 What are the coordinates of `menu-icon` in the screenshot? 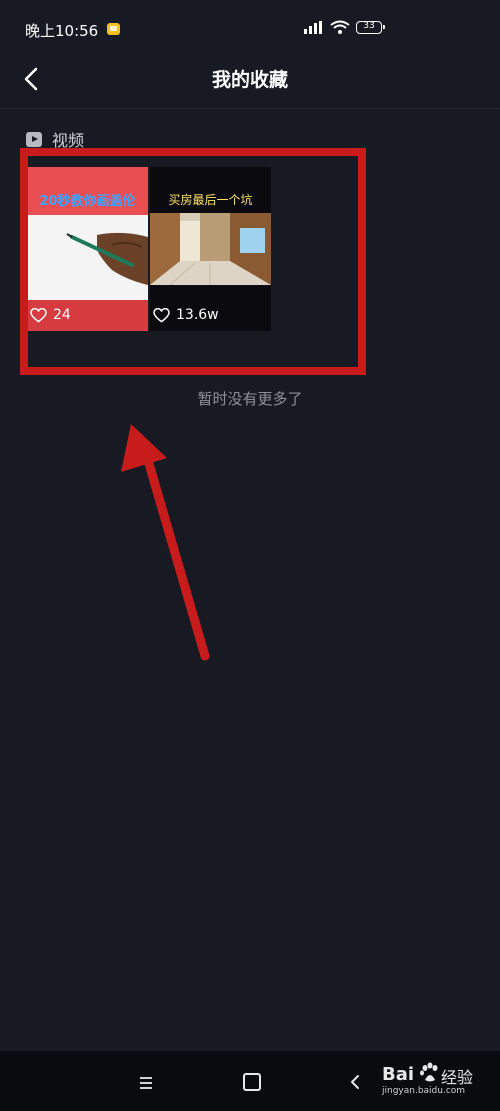 It's located at (146, 1083).